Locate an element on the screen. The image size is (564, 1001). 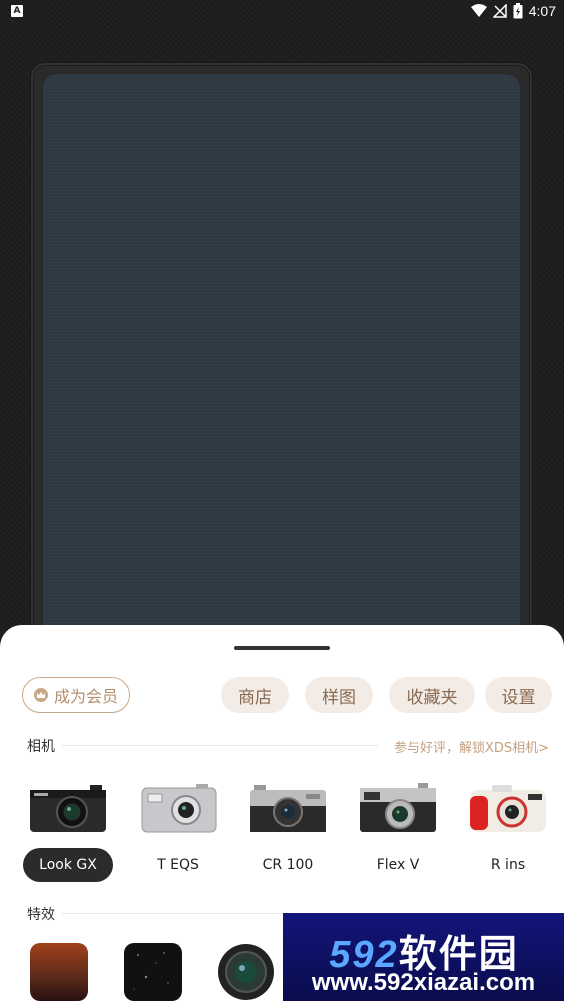
effect-lens-thumb is located at coordinates (246, 972).